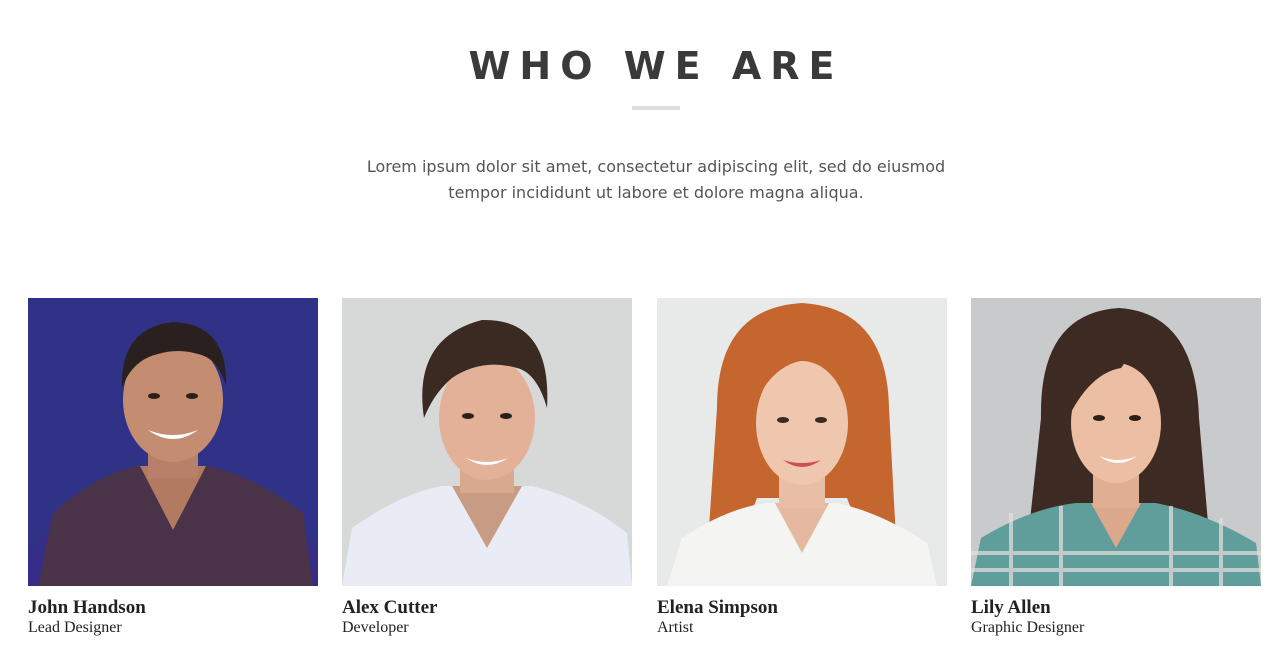 The height and width of the screenshot is (655, 1280). What do you see at coordinates (656, 66) in the screenshot?
I see `section-title: WHO WE ARE` at bounding box center [656, 66].